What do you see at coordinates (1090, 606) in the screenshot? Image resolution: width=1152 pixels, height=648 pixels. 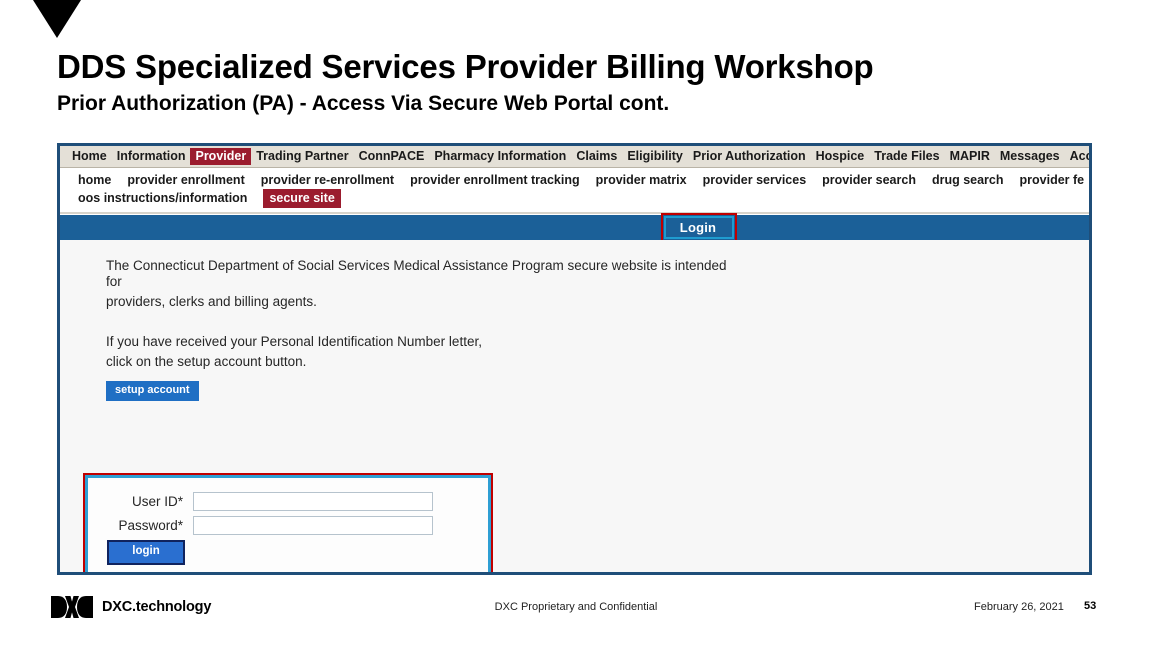 I see `footer-page-number: 53` at bounding box center [1090, 606].